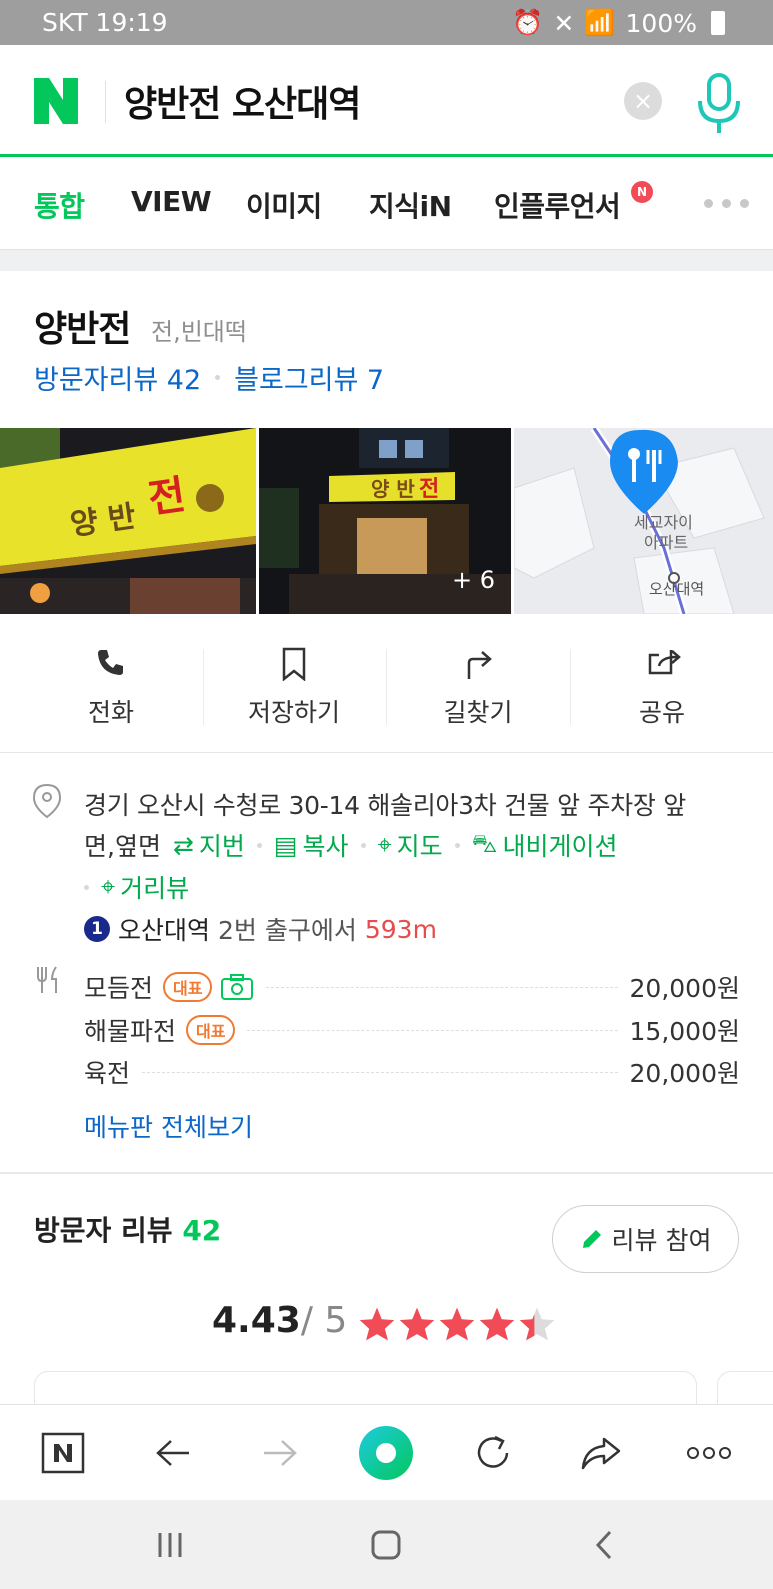 This screenshot has height=1589, width=773. Describe the element at coordinates (117, 377) in the screenshot. I see `visitor-reviews-link: 방문자리뷰 42` at that location.